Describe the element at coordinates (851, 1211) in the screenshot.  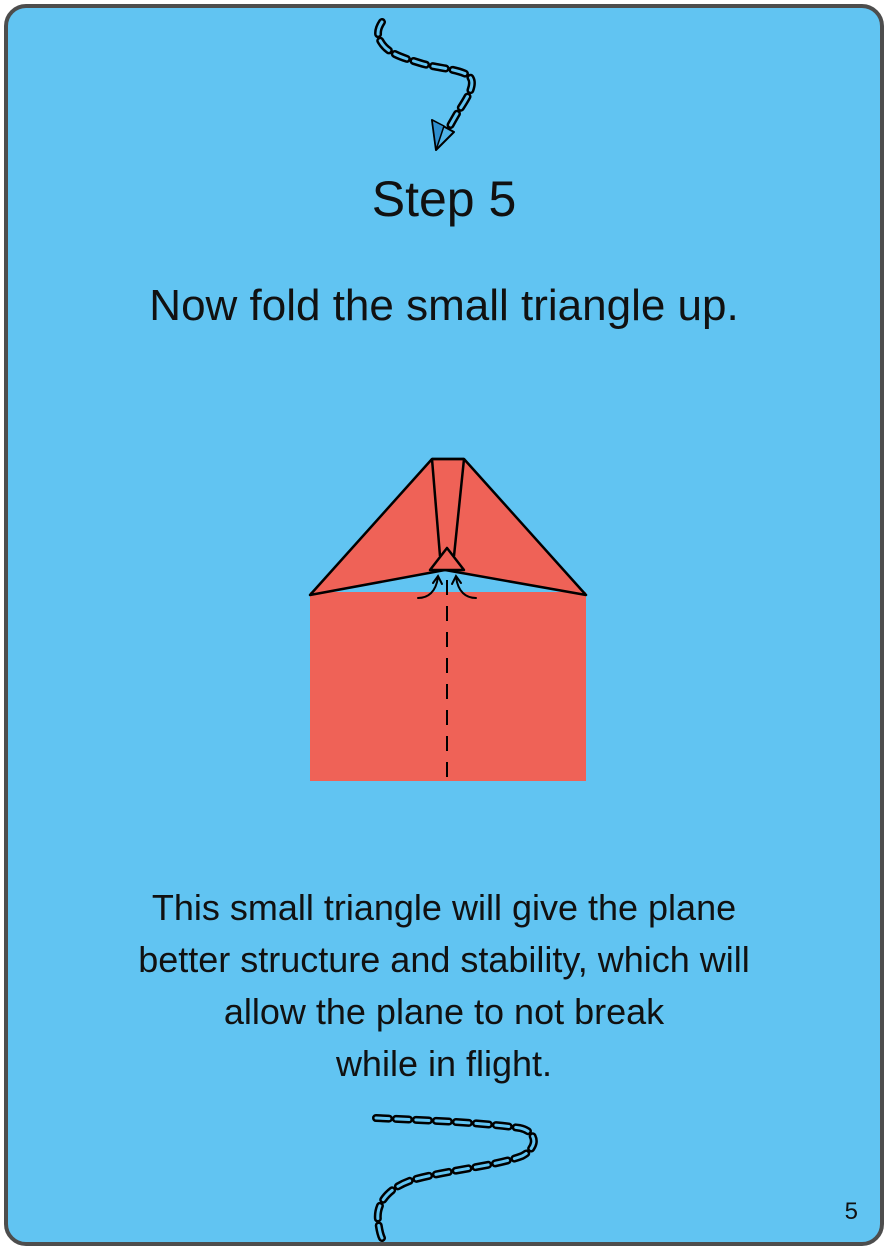
I see `page-number: 5` at that location.